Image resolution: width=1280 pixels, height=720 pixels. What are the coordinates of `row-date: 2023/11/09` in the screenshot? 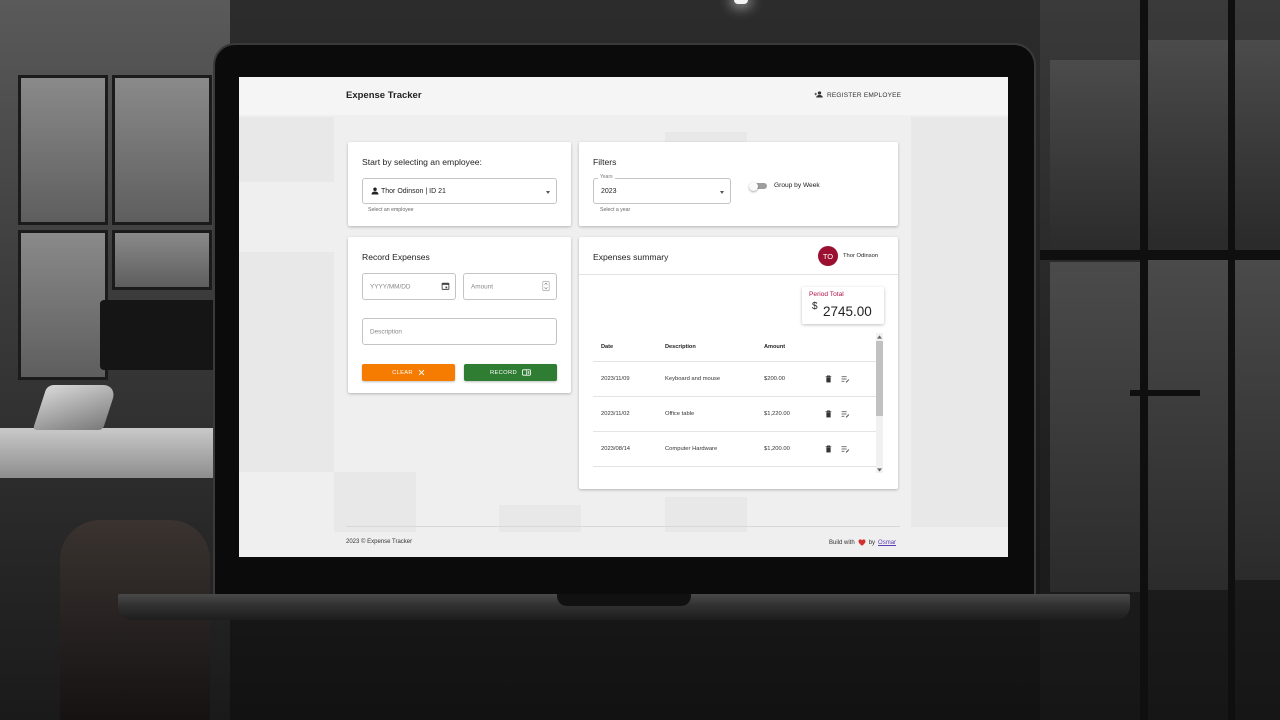 It's located at (615, 379).